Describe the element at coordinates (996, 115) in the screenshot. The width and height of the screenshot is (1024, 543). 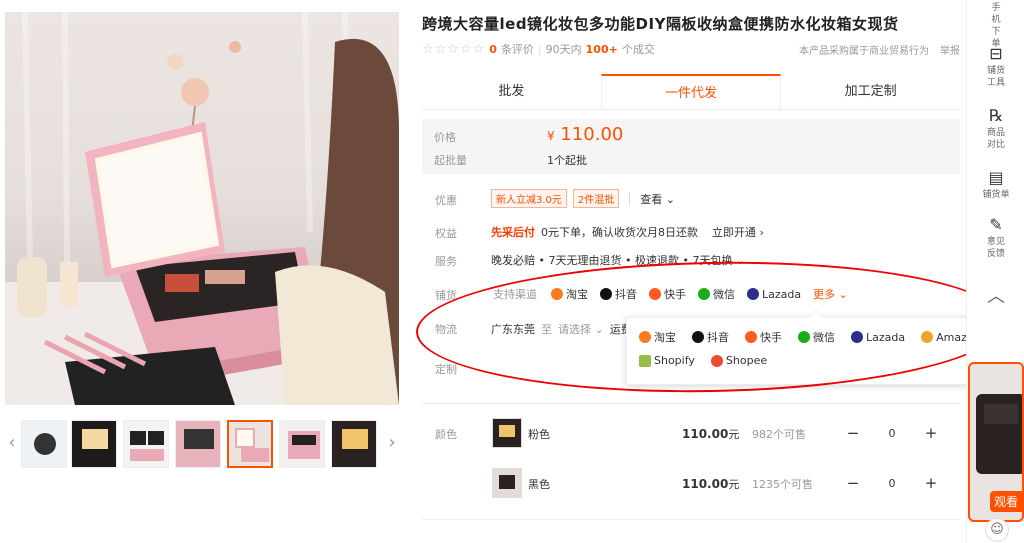
I see `compare-icon: ℞` at that location.